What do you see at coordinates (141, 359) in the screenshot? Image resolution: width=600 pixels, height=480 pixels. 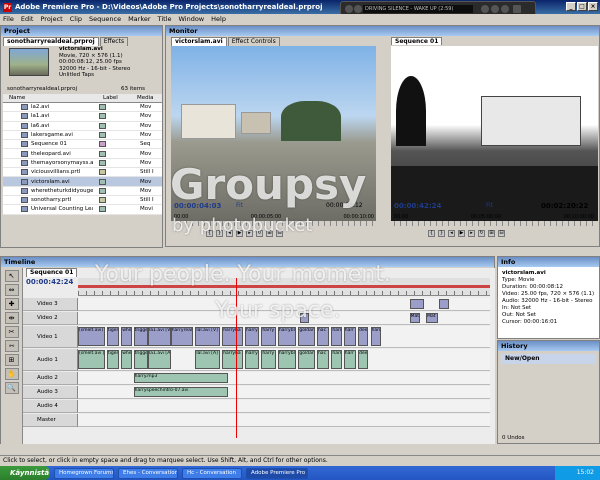 I see `timeline-clip: trigger [A]` at bounding box center [141, 359].